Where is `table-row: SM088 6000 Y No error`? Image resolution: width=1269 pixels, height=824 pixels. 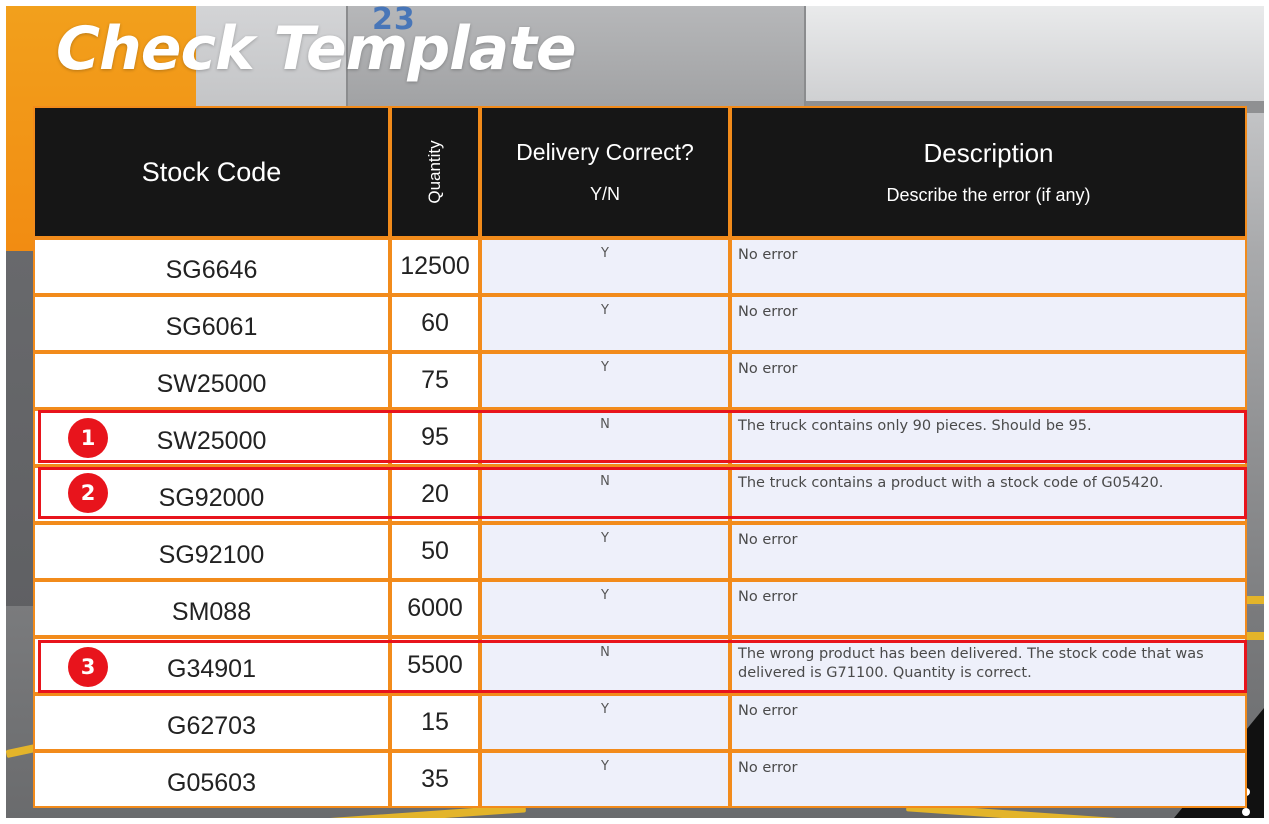 table-row: SM088 6000 Y No error is located at coordinates (640, 608).